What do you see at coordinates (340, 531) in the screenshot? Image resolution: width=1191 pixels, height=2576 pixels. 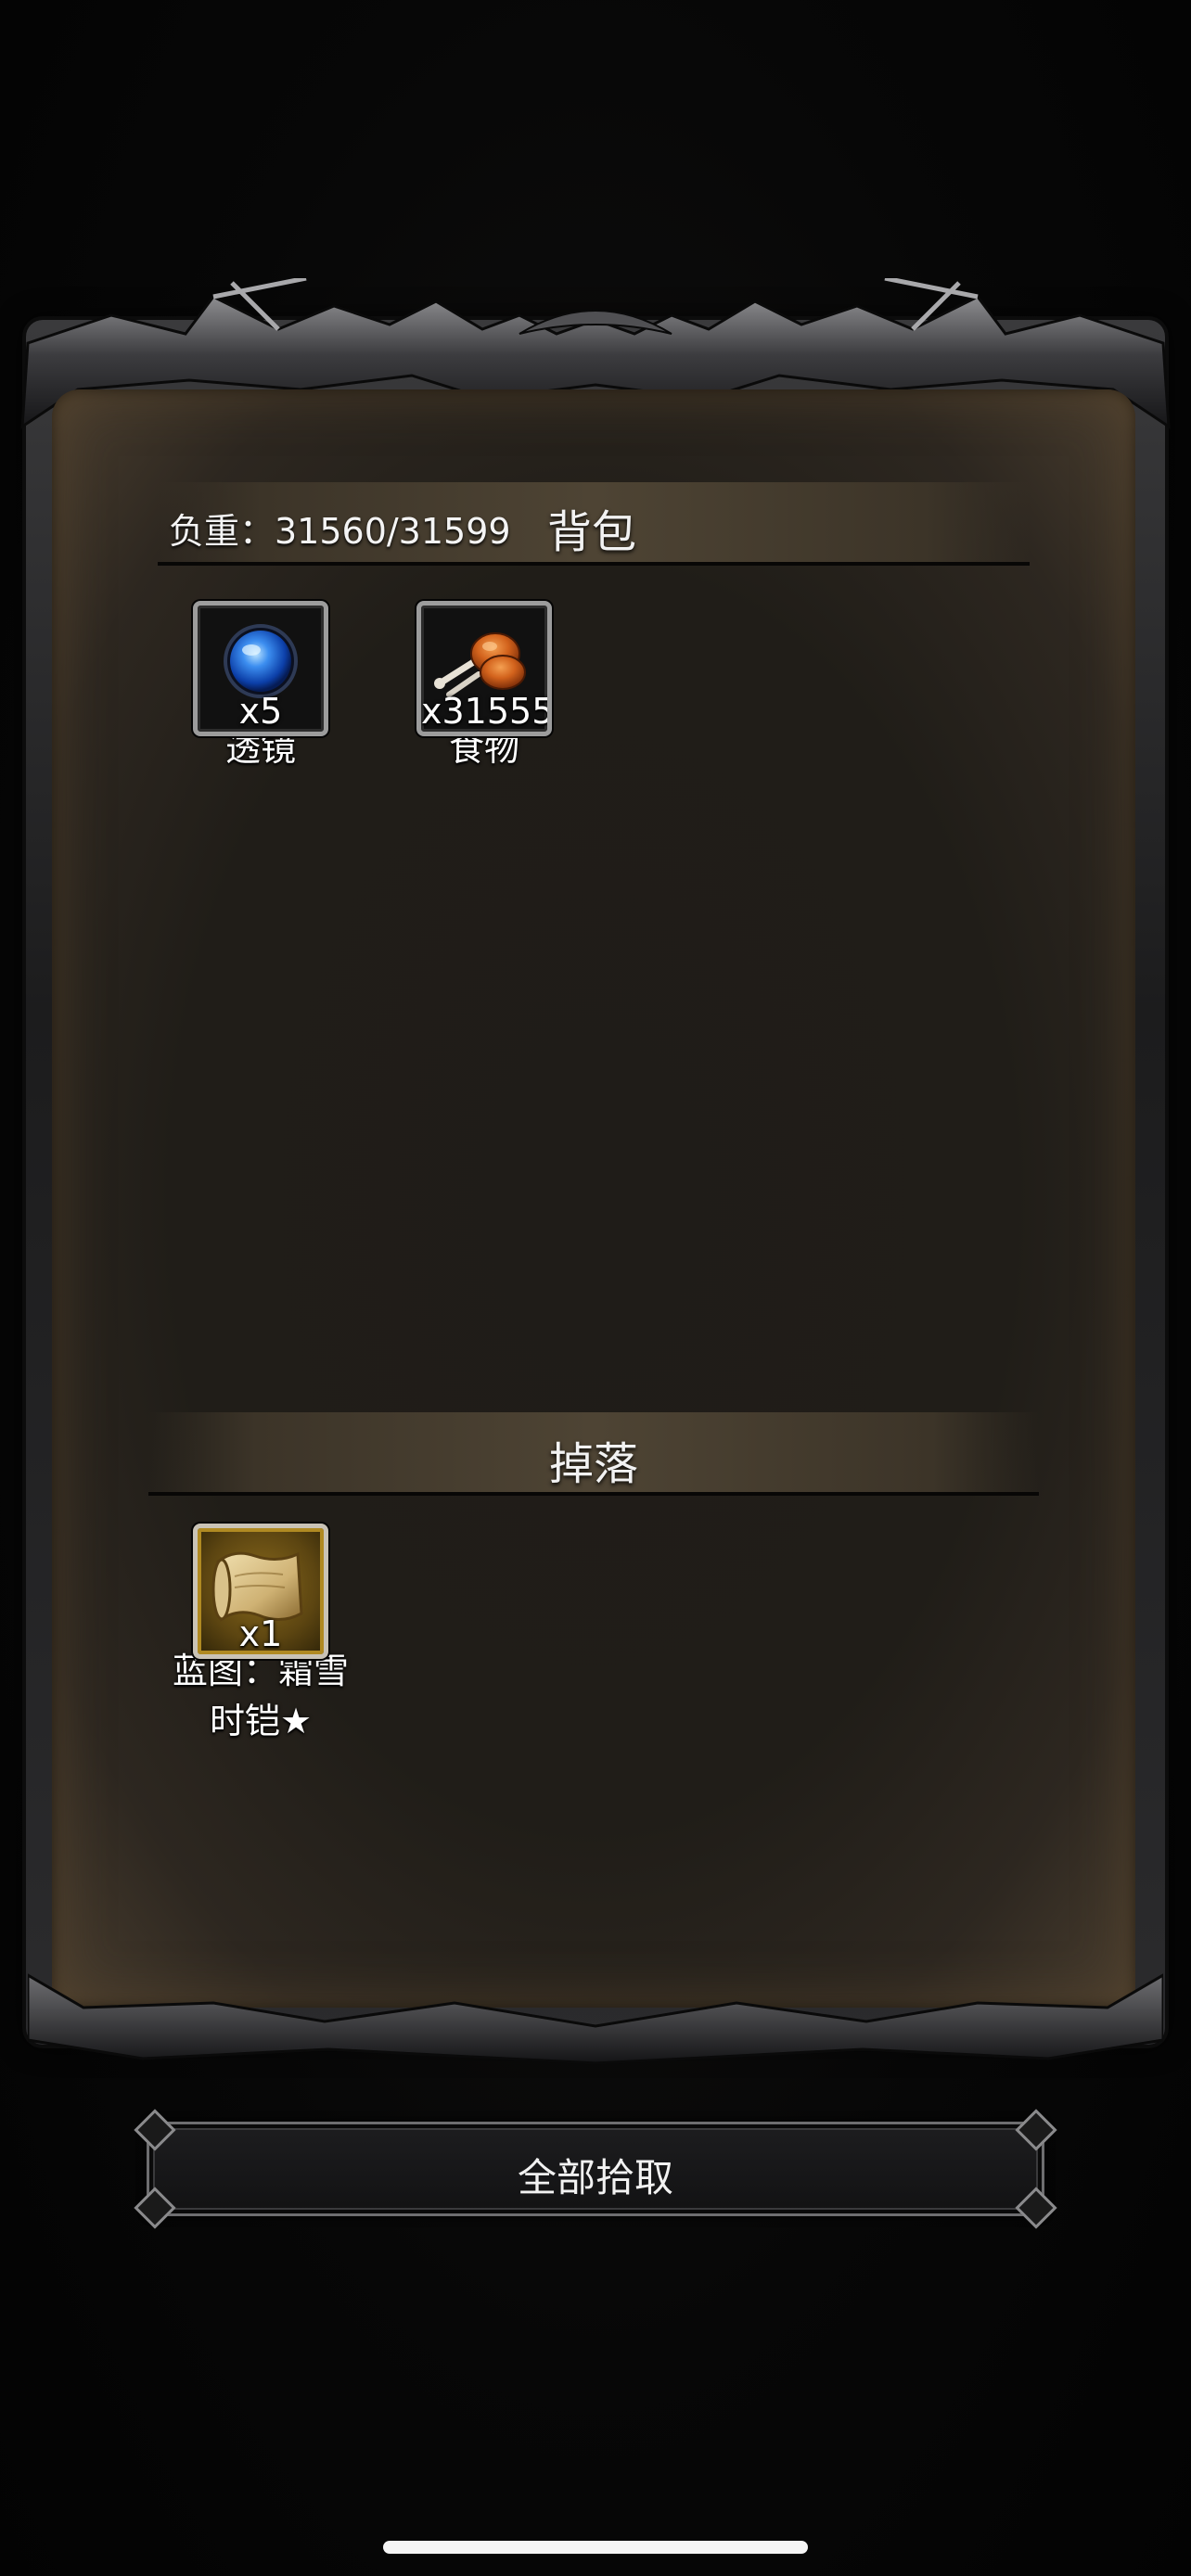 I see `weight-capacity: 负重：31560/31599` at bounding box center [340, 531].